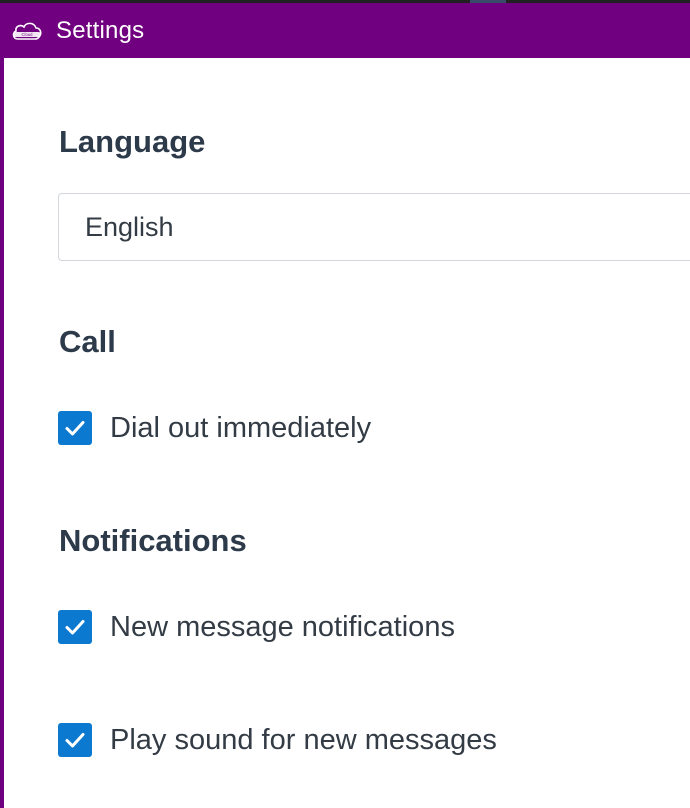 Image resolution: width=690 pixels, height=808 pixels. I want to click on dial-out-label: Dial out immediately, so click(241, 427).